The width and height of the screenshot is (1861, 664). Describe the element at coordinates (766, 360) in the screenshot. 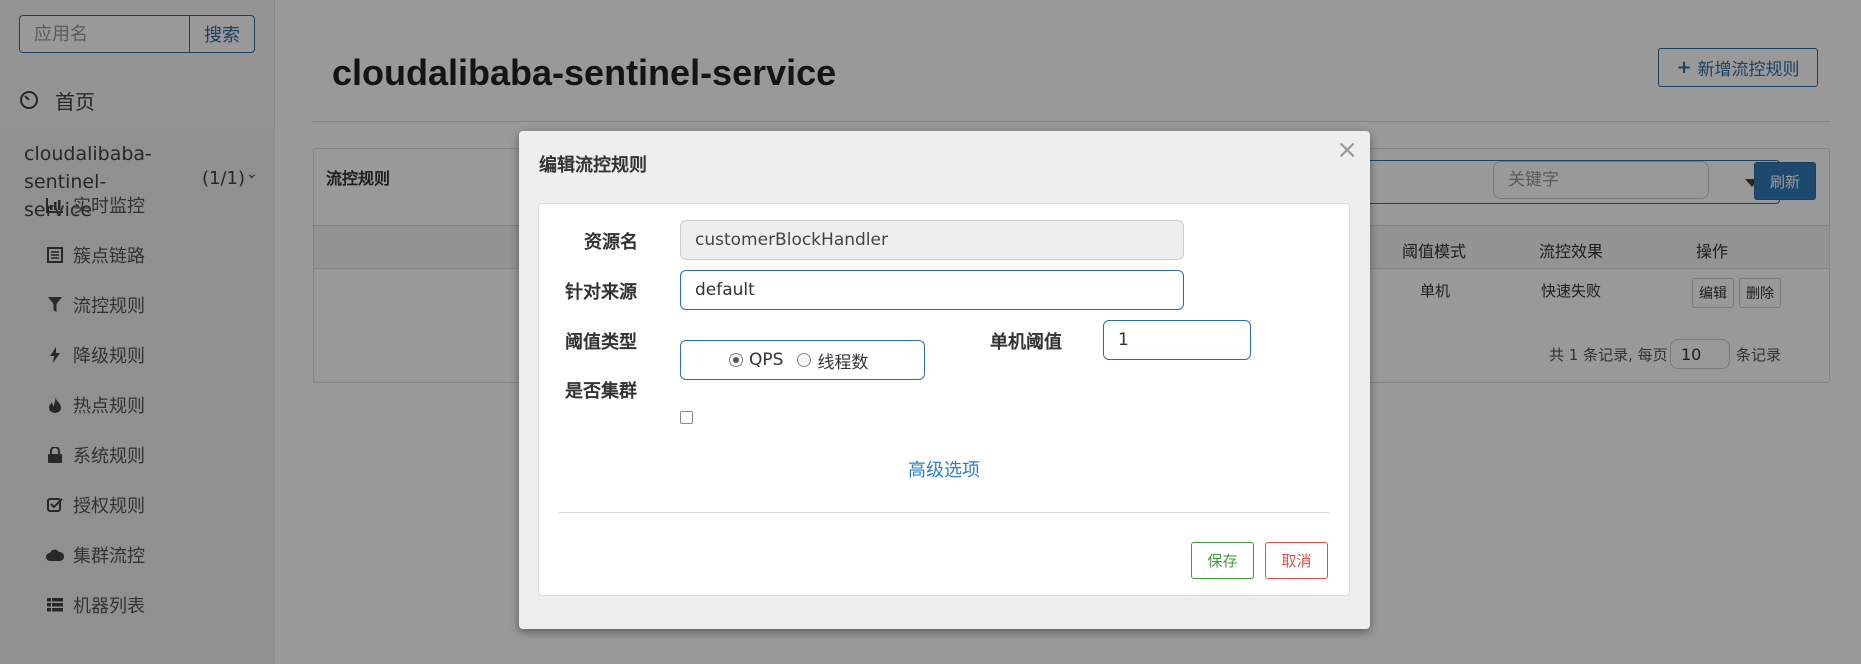

I see `radio-label: QPS` at that location.